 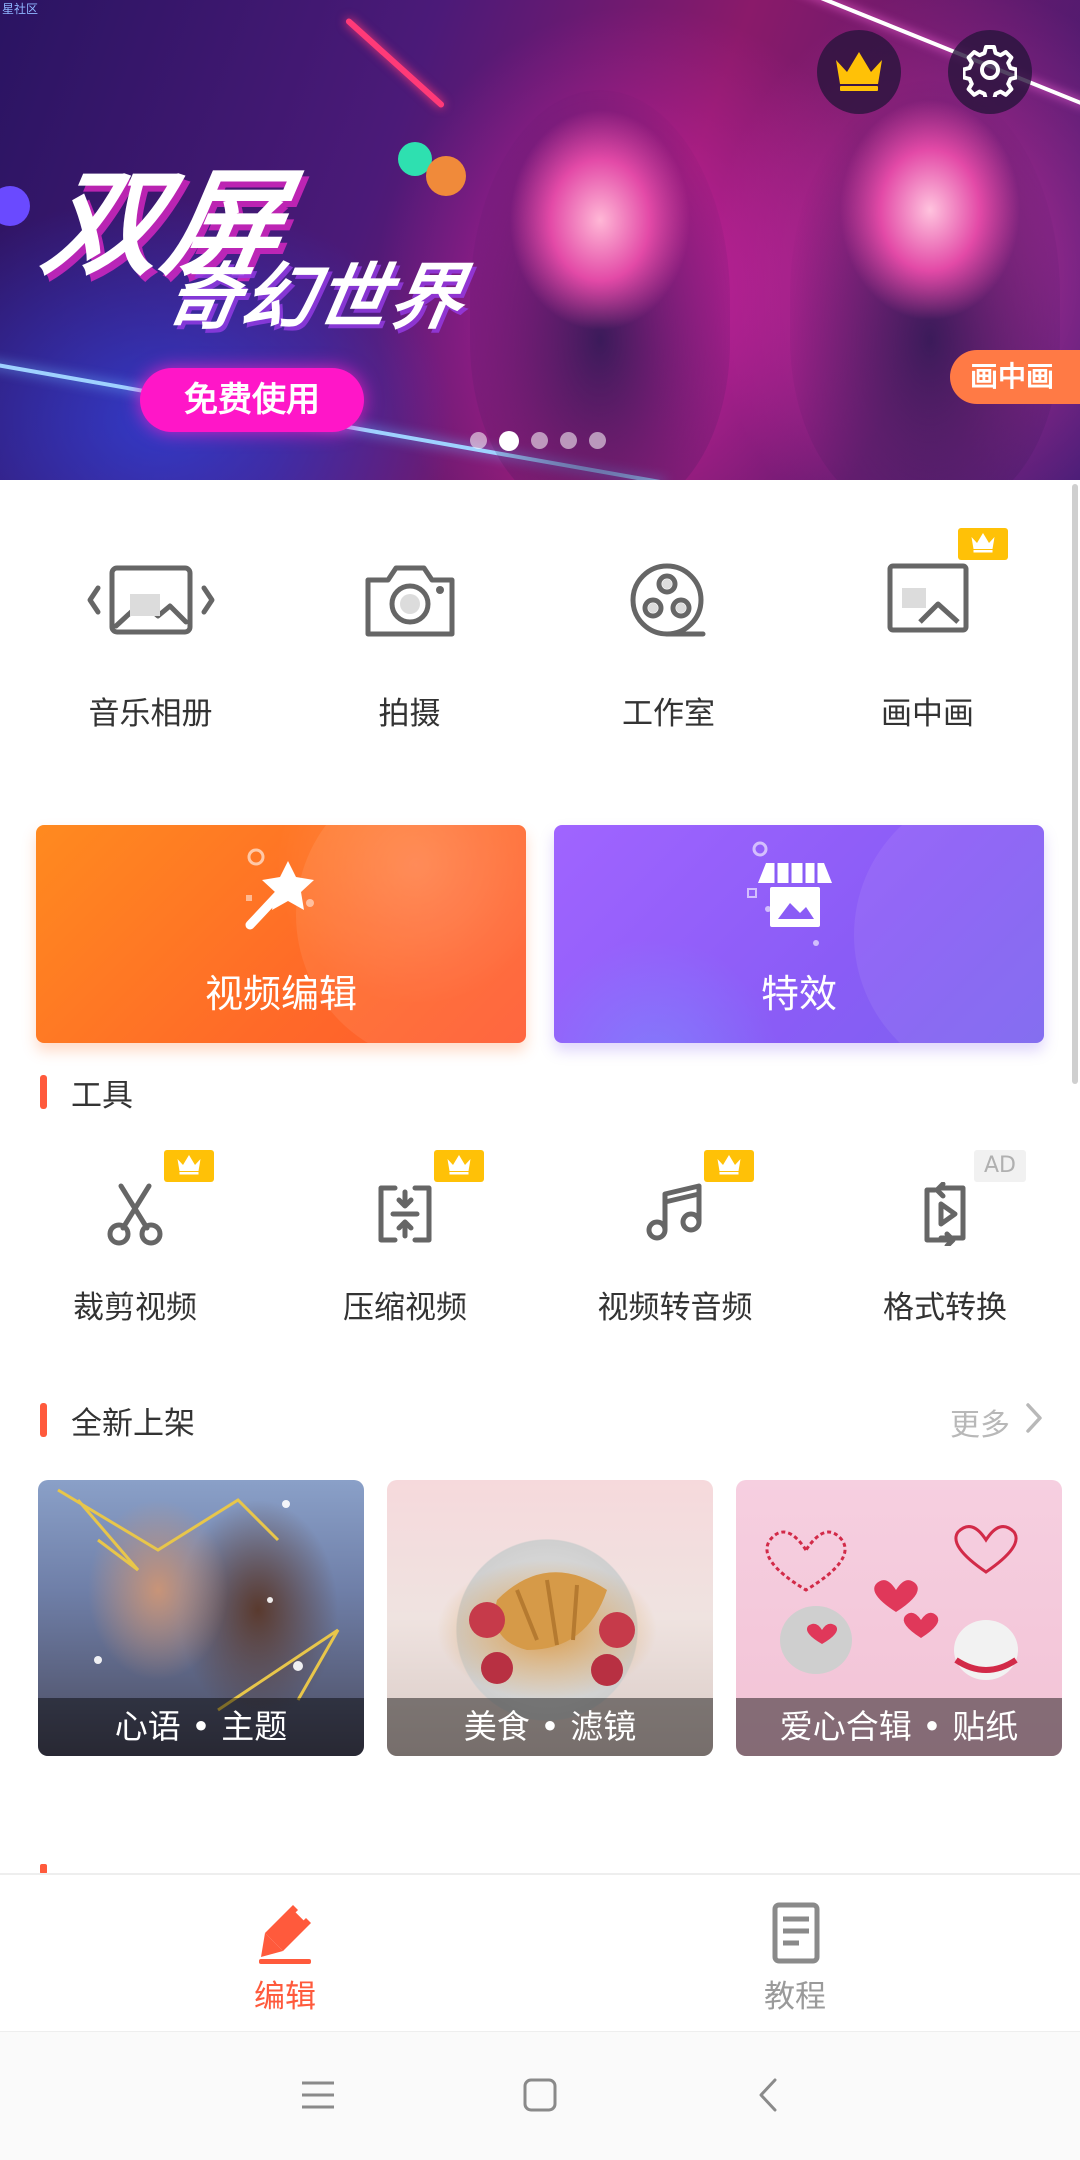 I want to click on tile-love-stickers: 爱心合辑 • 贴纸, so click(x=899, y=1618).